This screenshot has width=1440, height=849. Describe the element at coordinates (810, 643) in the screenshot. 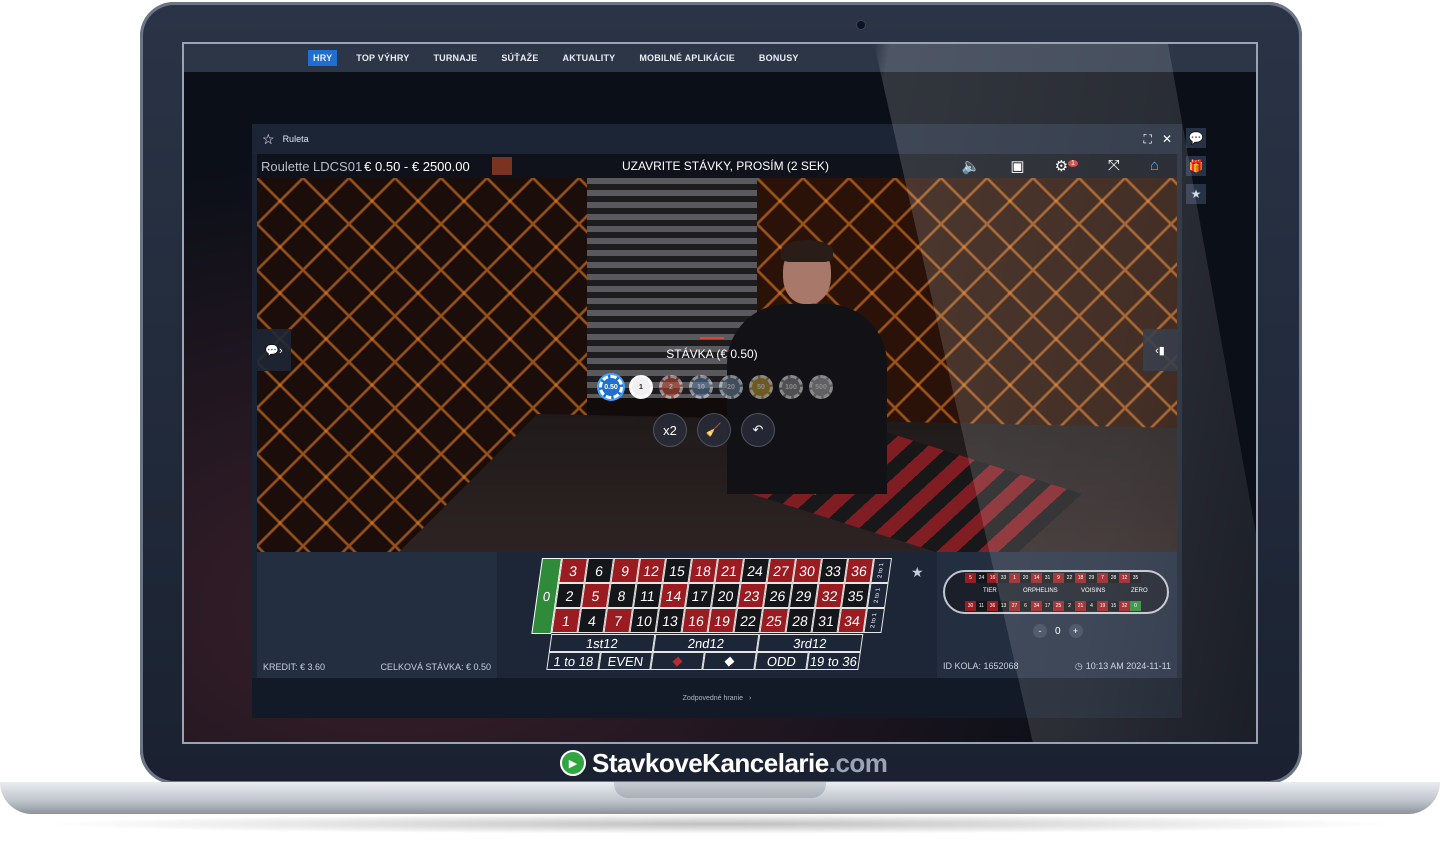

I see `dozen-bet-3: 3rd12` at that location.